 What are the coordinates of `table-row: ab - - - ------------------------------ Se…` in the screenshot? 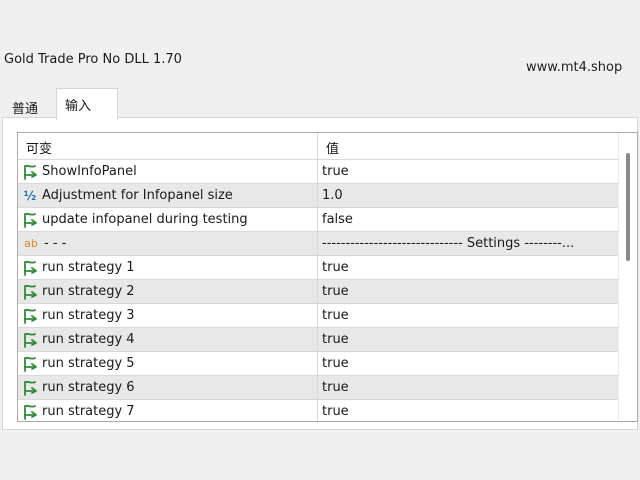 It's located at (327, 244).